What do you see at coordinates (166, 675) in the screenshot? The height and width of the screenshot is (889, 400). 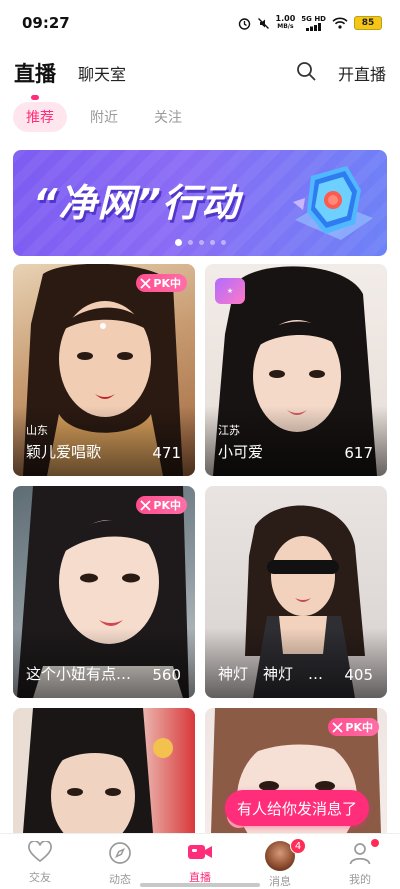 I see `viewer-count: 560` at bounding box center [166, 675].